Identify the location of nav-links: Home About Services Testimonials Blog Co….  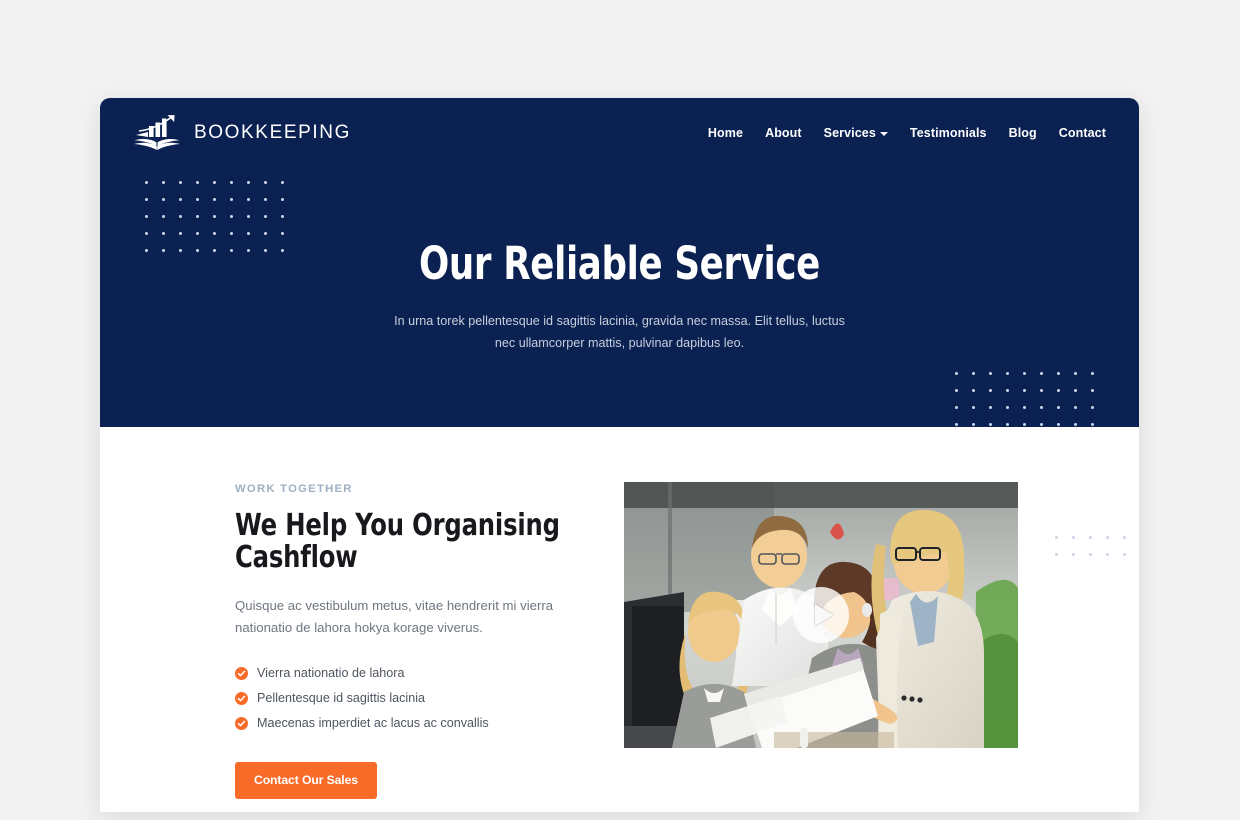
(907, 133).